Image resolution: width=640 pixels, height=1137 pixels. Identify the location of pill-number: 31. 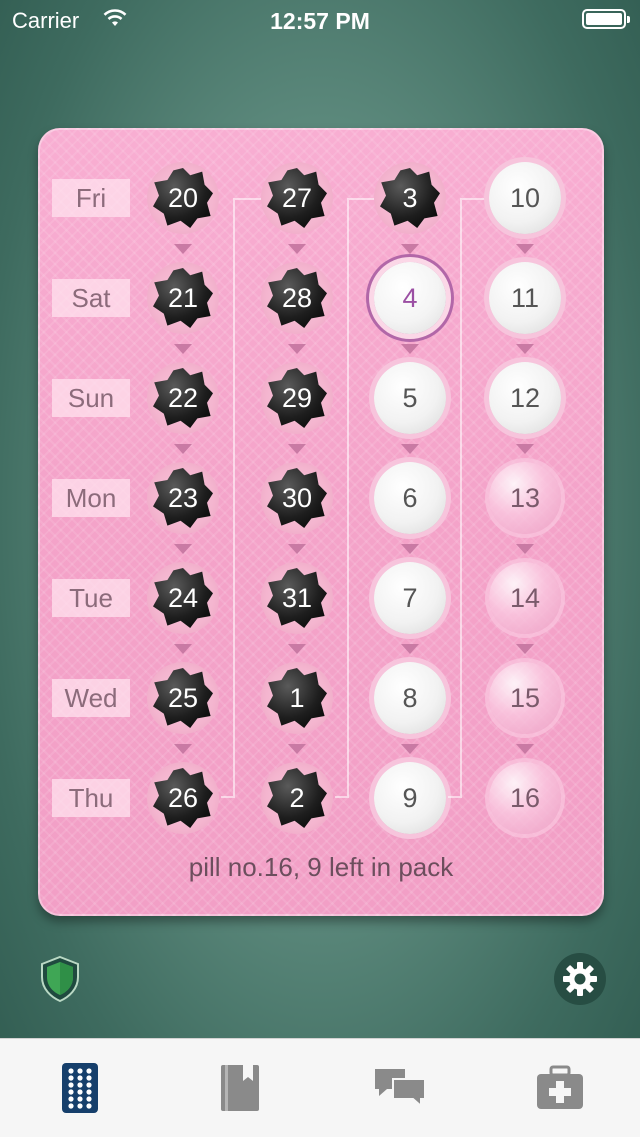
(297, 597).